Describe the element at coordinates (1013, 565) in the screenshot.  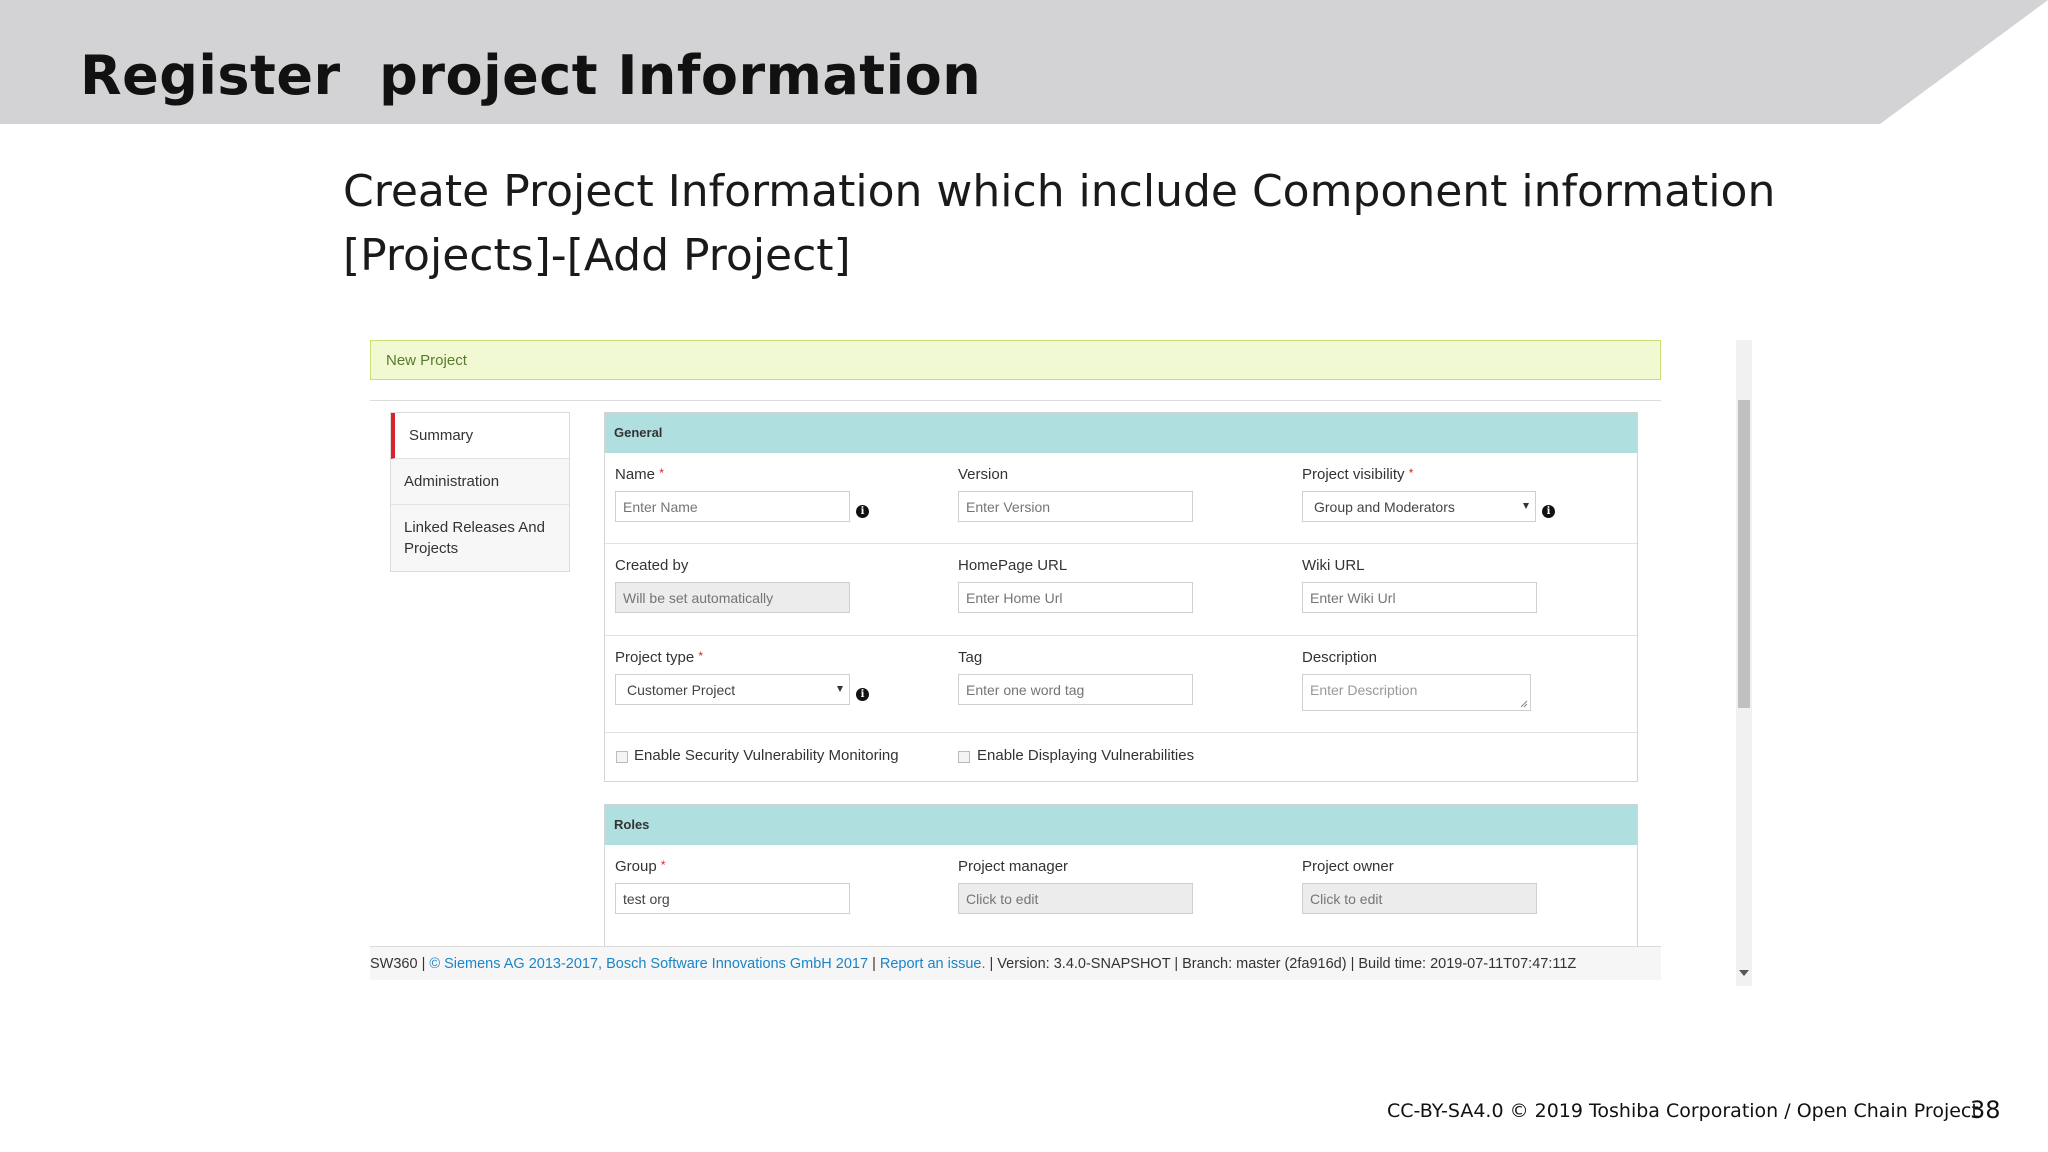
I see `homepage-label: HomePage URL` at that location.